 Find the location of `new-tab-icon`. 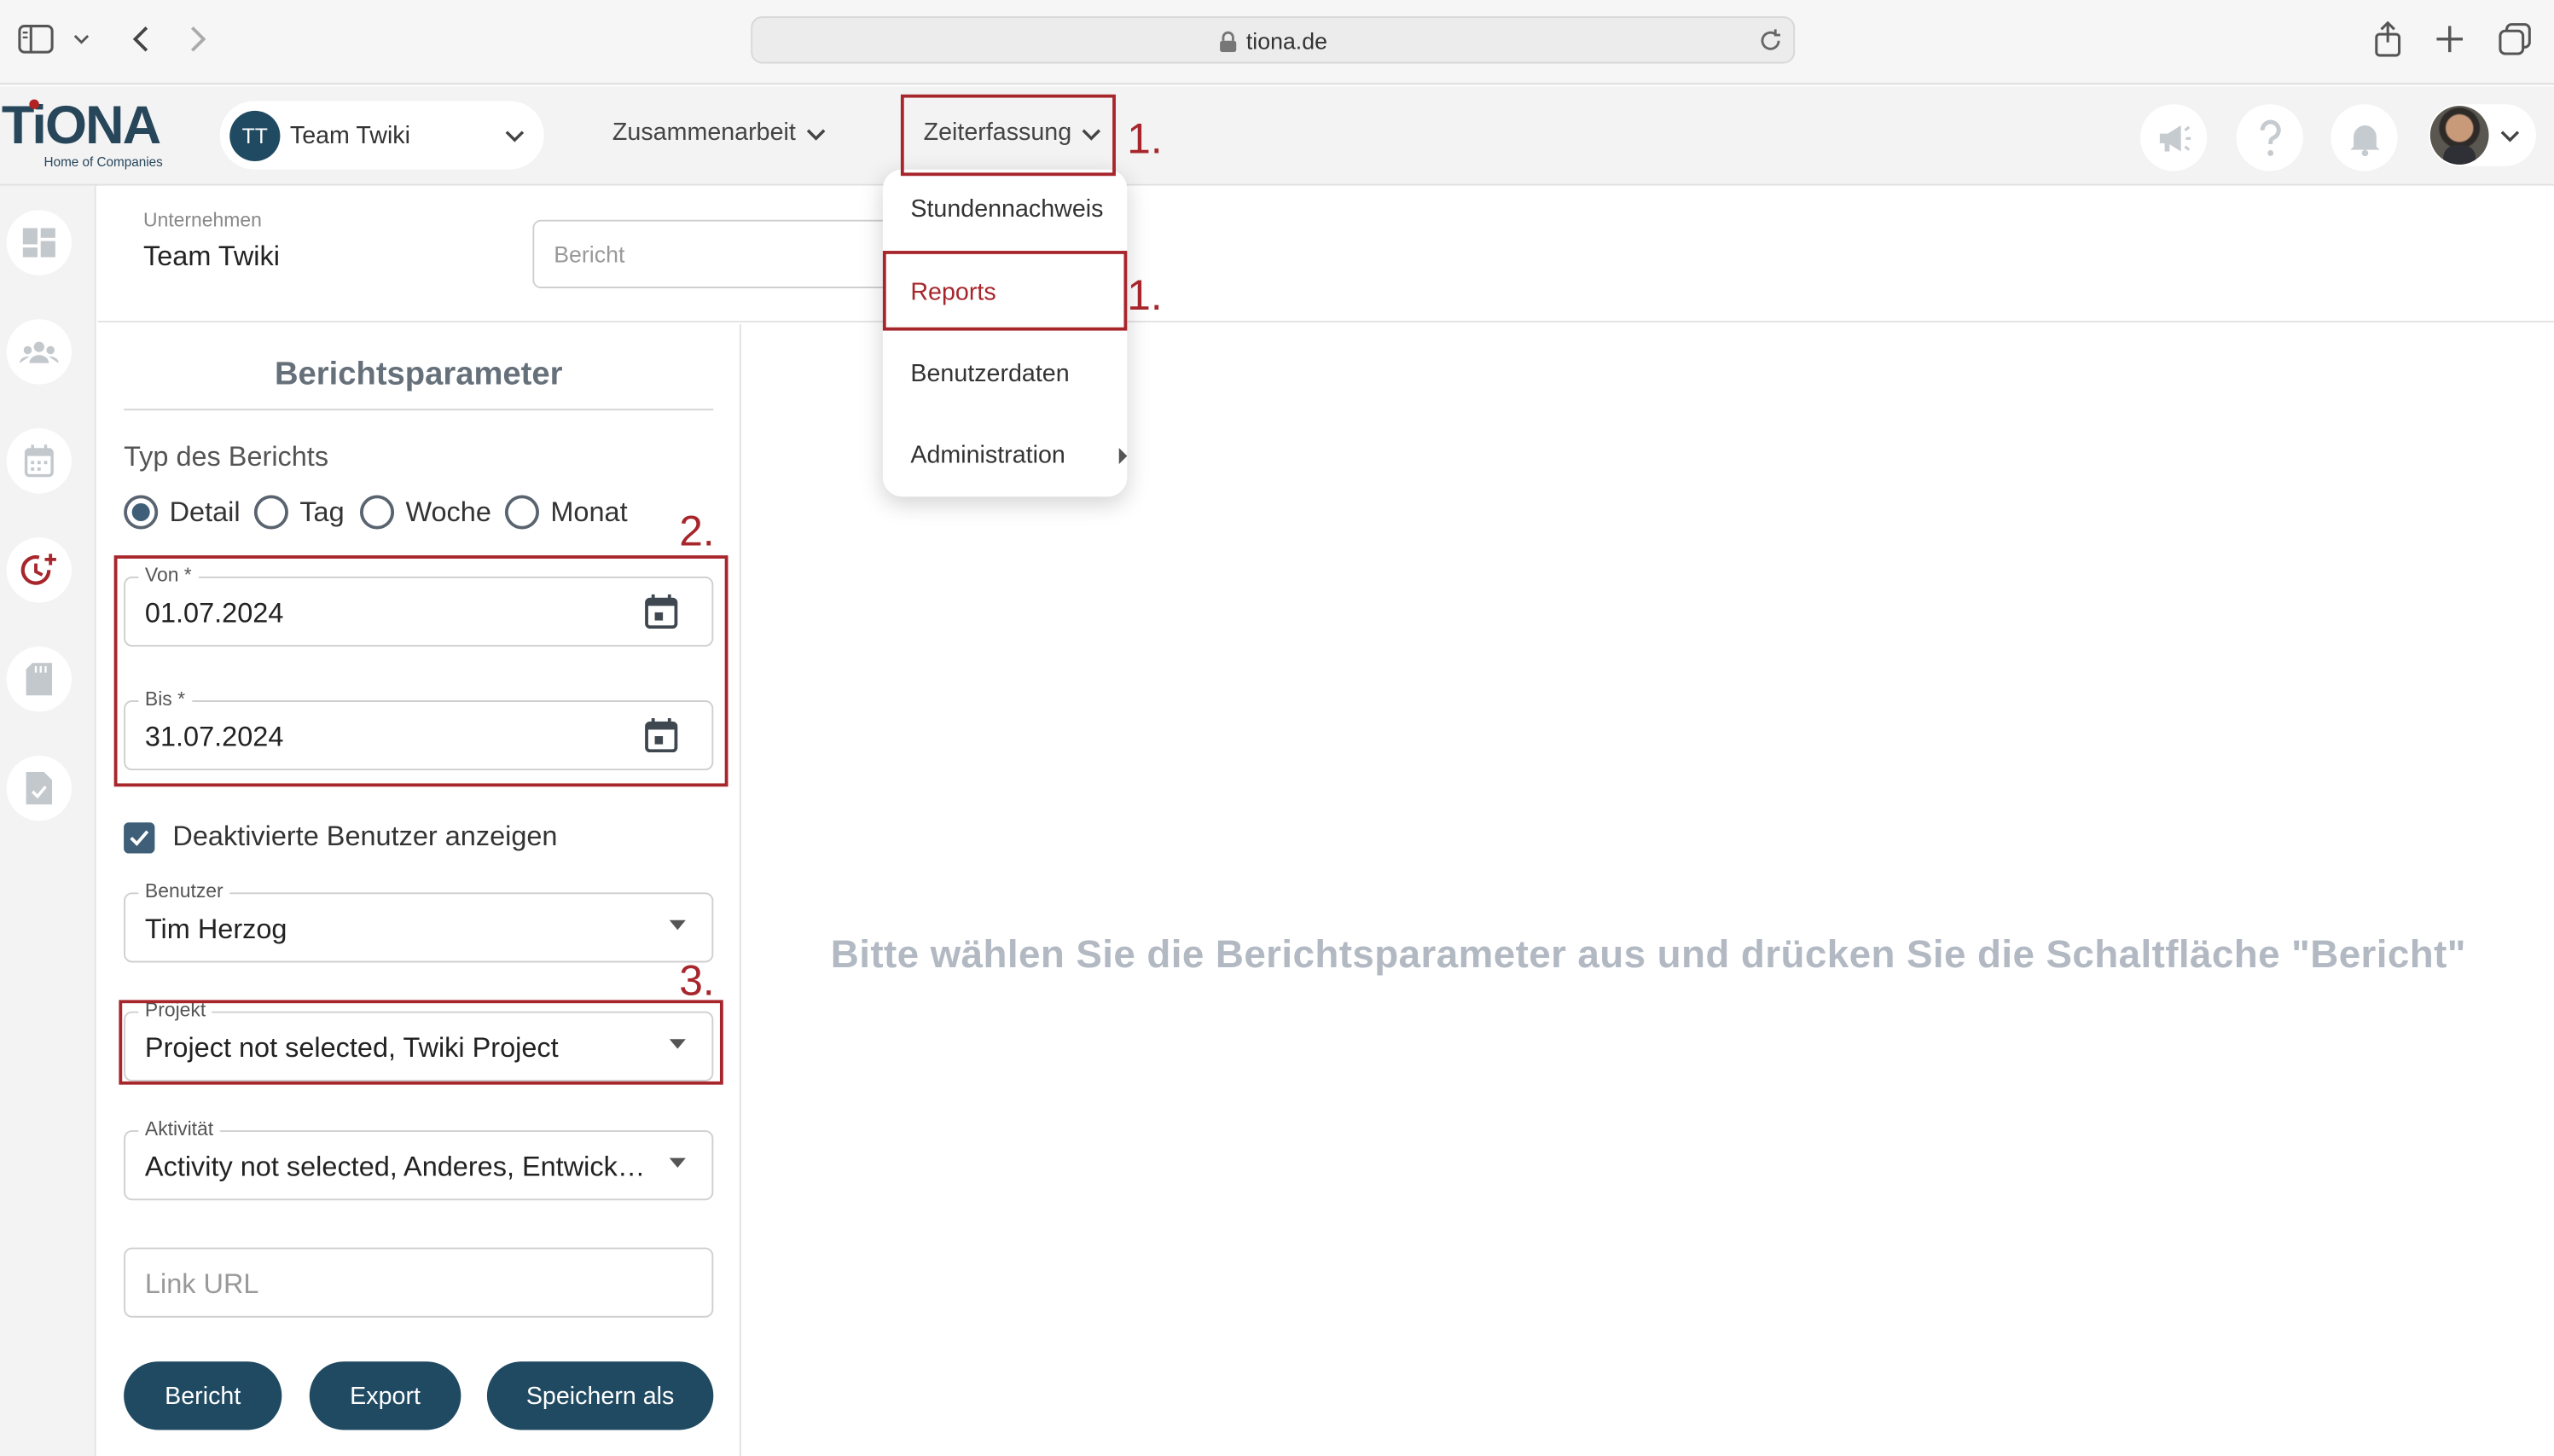

new-tab-icon is located at coordinates (2450, 39).